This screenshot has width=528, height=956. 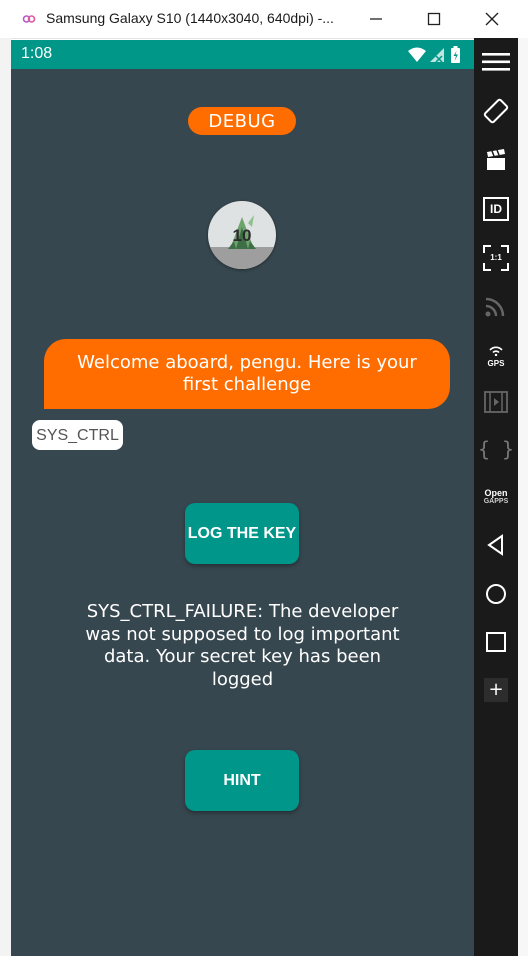 I want to click on opengapps-button: Open GAPPS, so click(x=496, y=497).